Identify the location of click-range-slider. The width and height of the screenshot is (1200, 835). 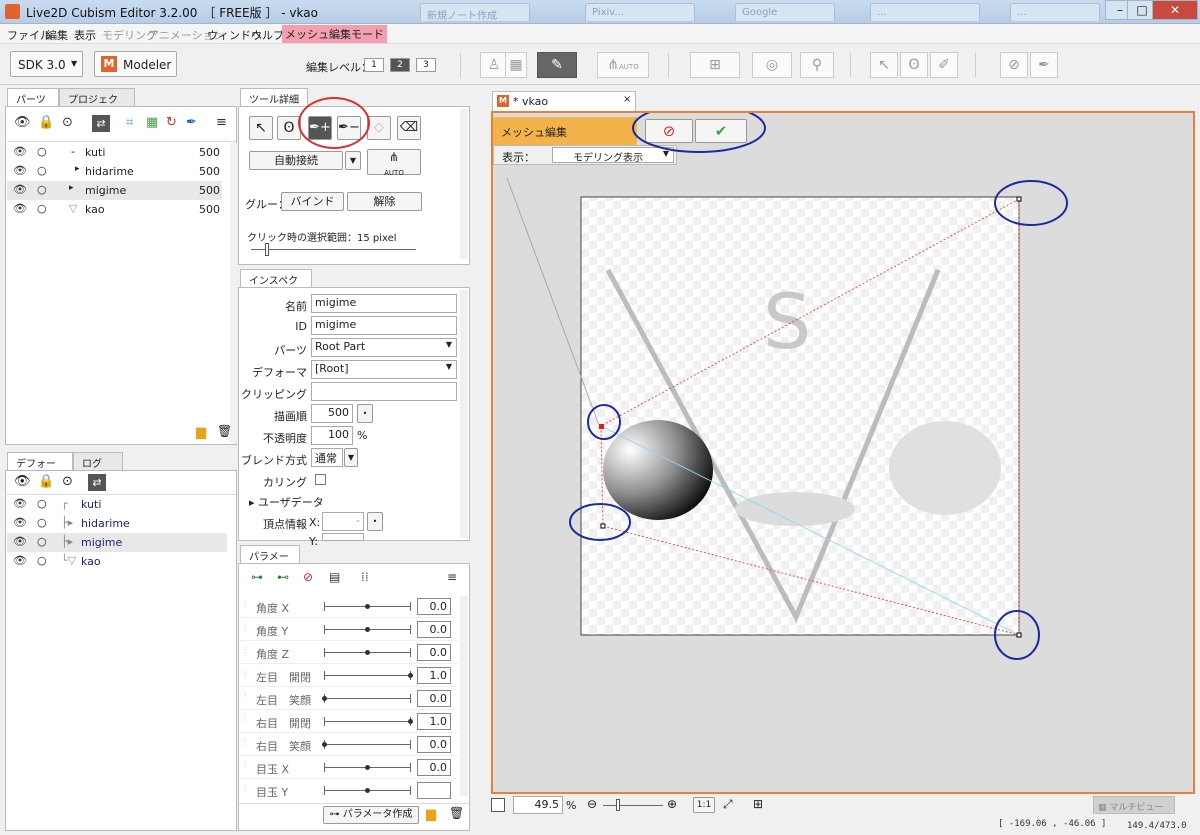
(333, 249).